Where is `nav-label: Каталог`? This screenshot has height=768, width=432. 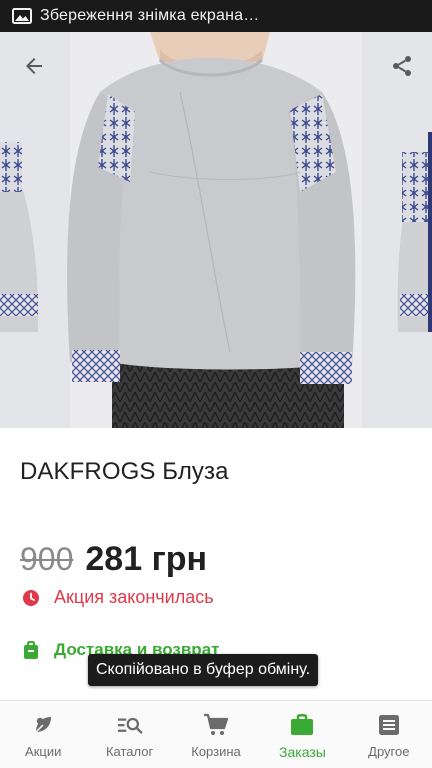 nav-label: Каталог is located at coordinates (129, 751).